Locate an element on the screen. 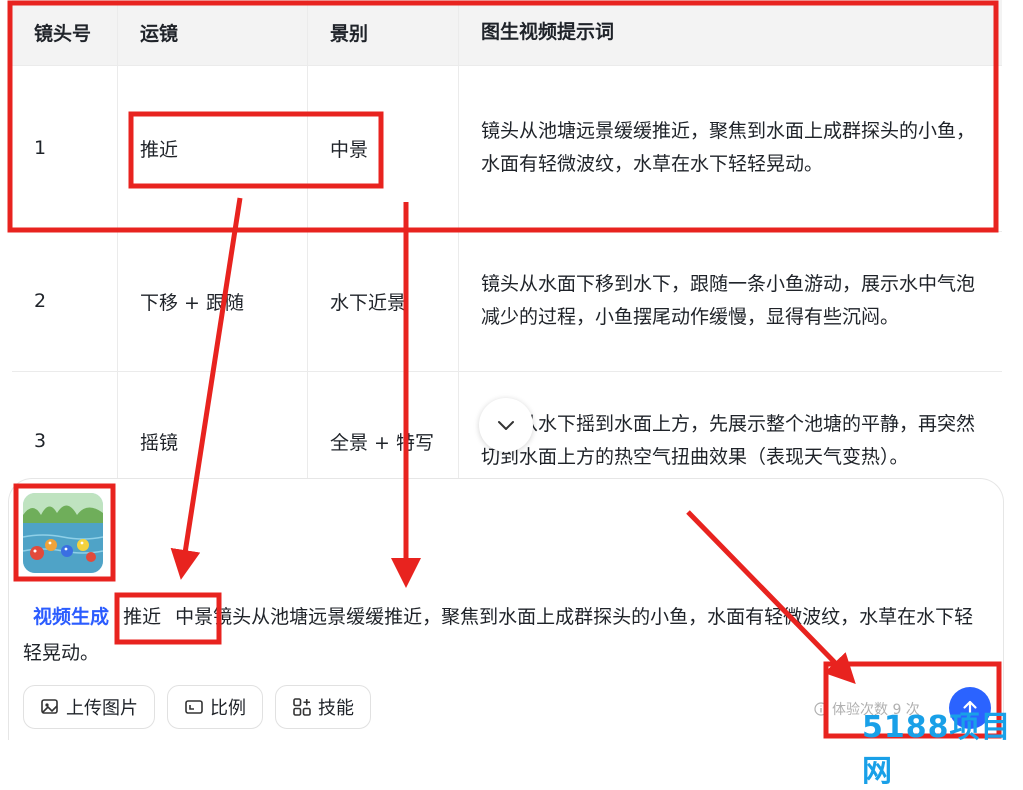 The width and height of the screenshot is (1023, 790). chevron-down-icon is located at coordinates (506, 425).